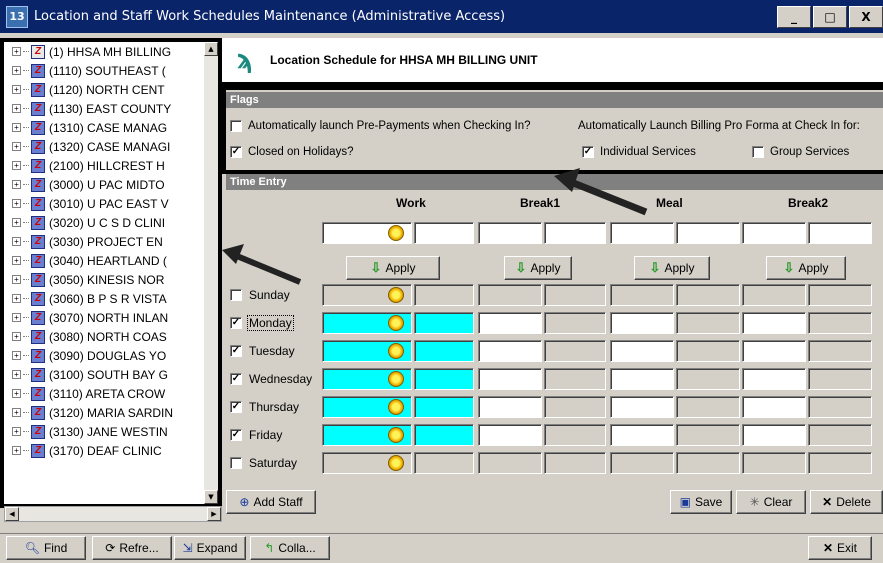 The height and width of the screenshot is (563, 883). I want to click on scroll-left-icon: ◀, so click(12, 514).